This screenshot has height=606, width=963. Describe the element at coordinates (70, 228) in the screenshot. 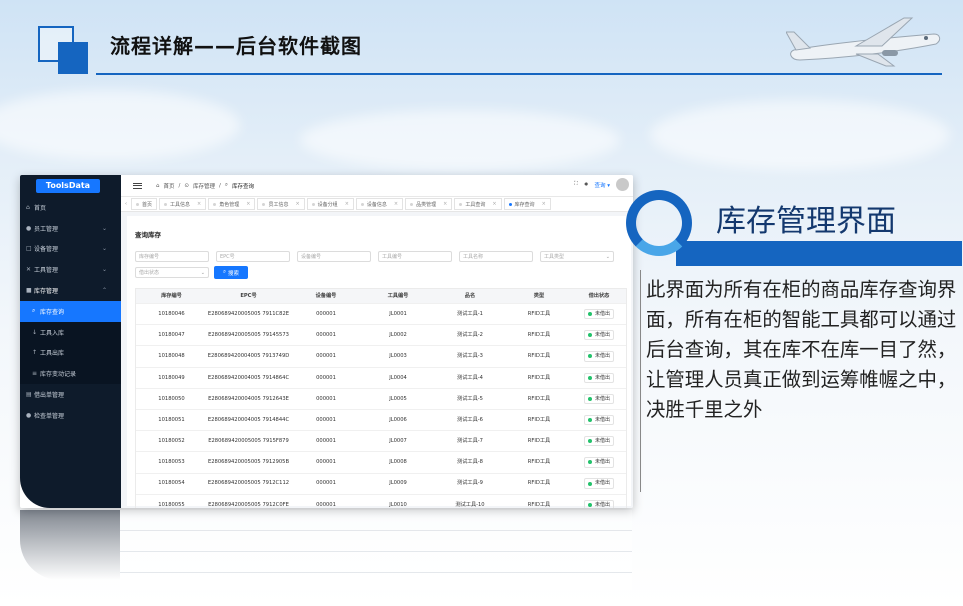

I see `sidebar-item: ● 员工管理 ⌄` at that location.